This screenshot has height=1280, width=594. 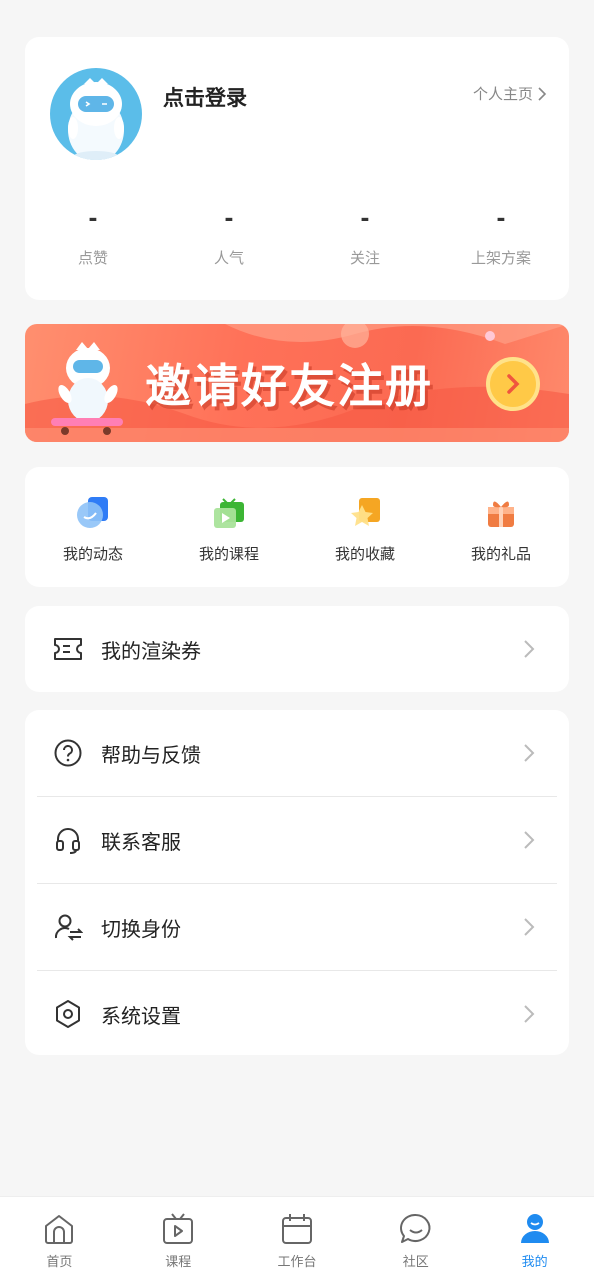 I want to click on gift-icon, so click(x=501, y=513).